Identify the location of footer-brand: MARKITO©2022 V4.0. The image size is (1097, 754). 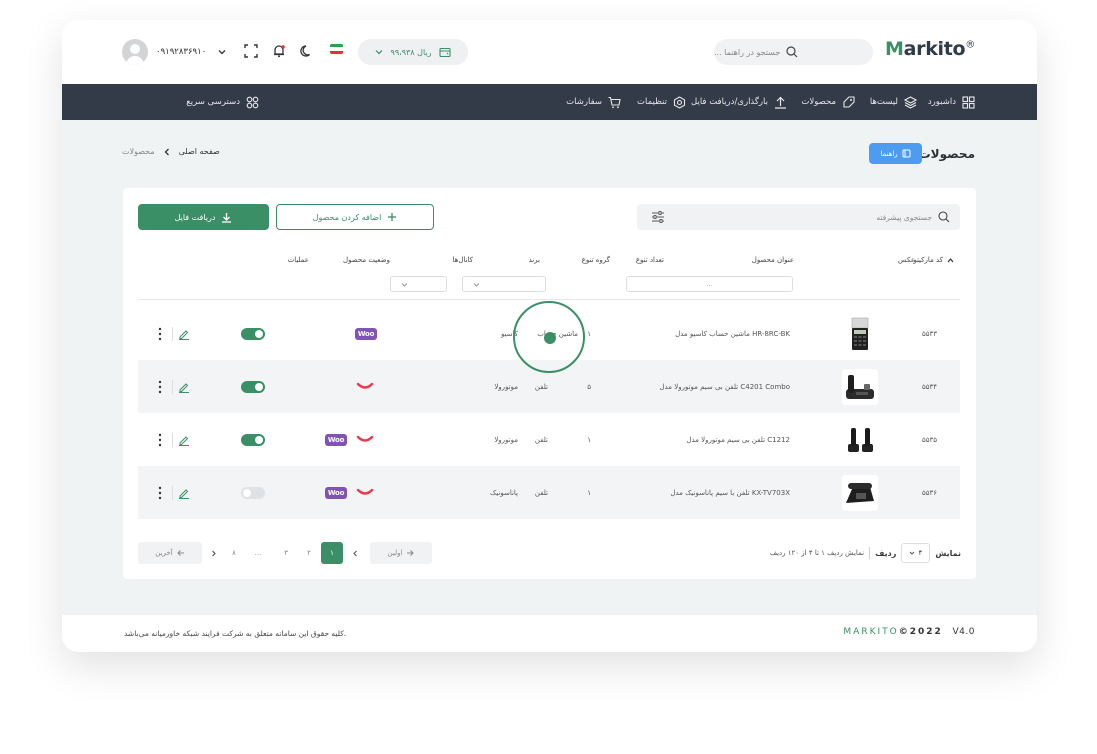
(909, 632).